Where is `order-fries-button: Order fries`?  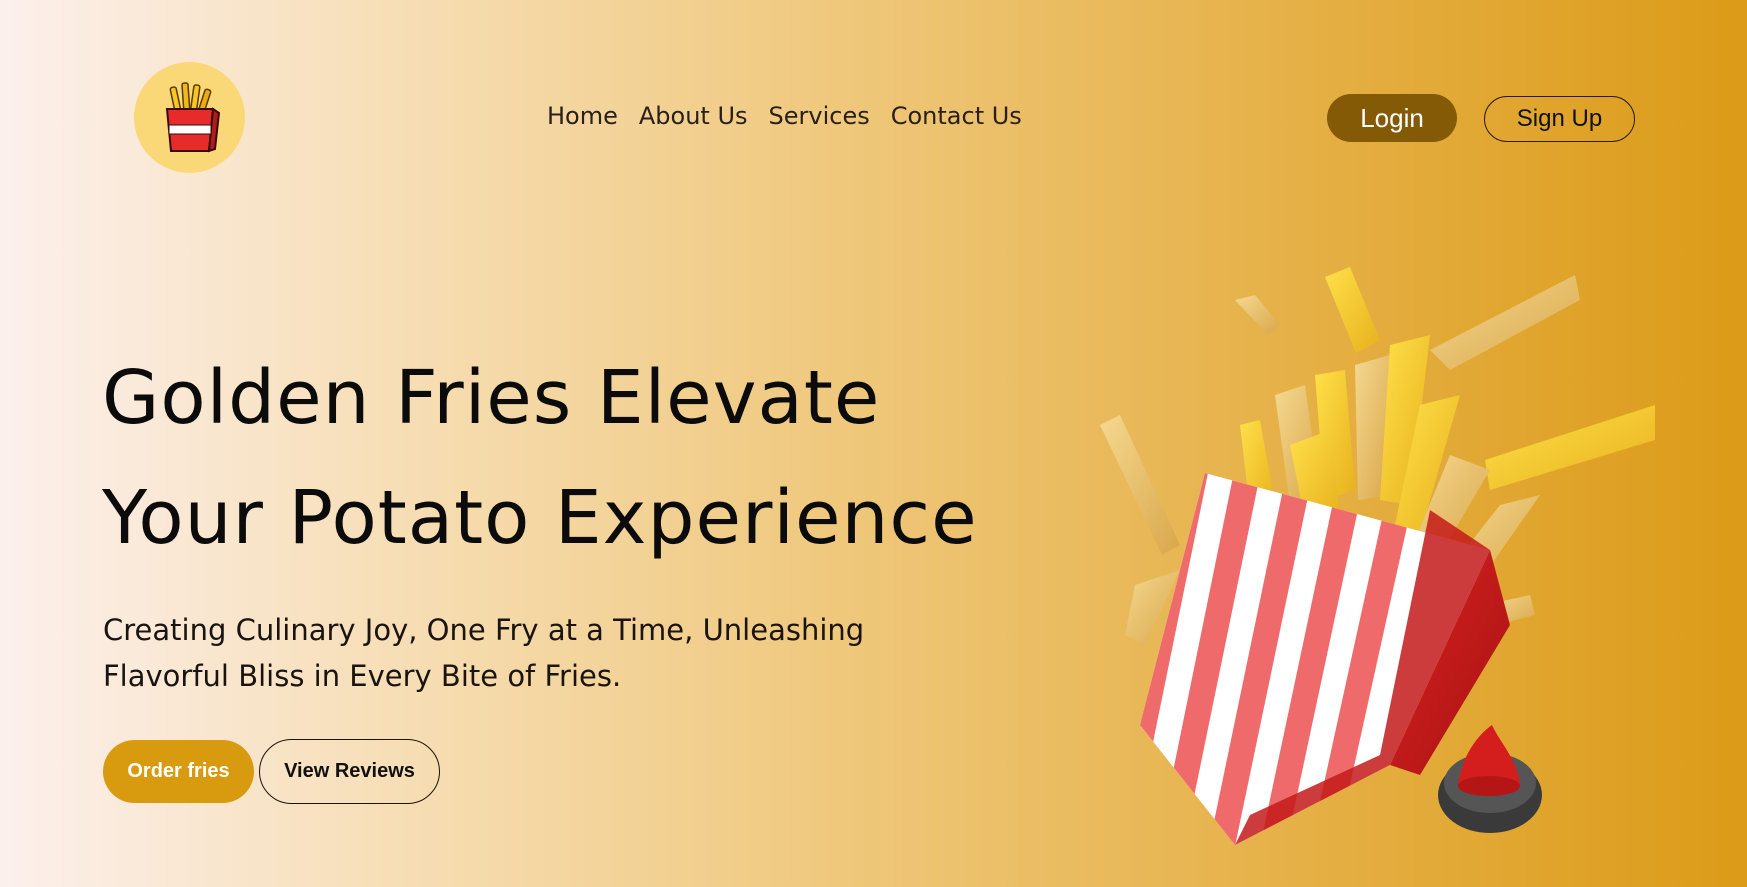
order-fries-button: Order fries is located at coordinates (178, 771).